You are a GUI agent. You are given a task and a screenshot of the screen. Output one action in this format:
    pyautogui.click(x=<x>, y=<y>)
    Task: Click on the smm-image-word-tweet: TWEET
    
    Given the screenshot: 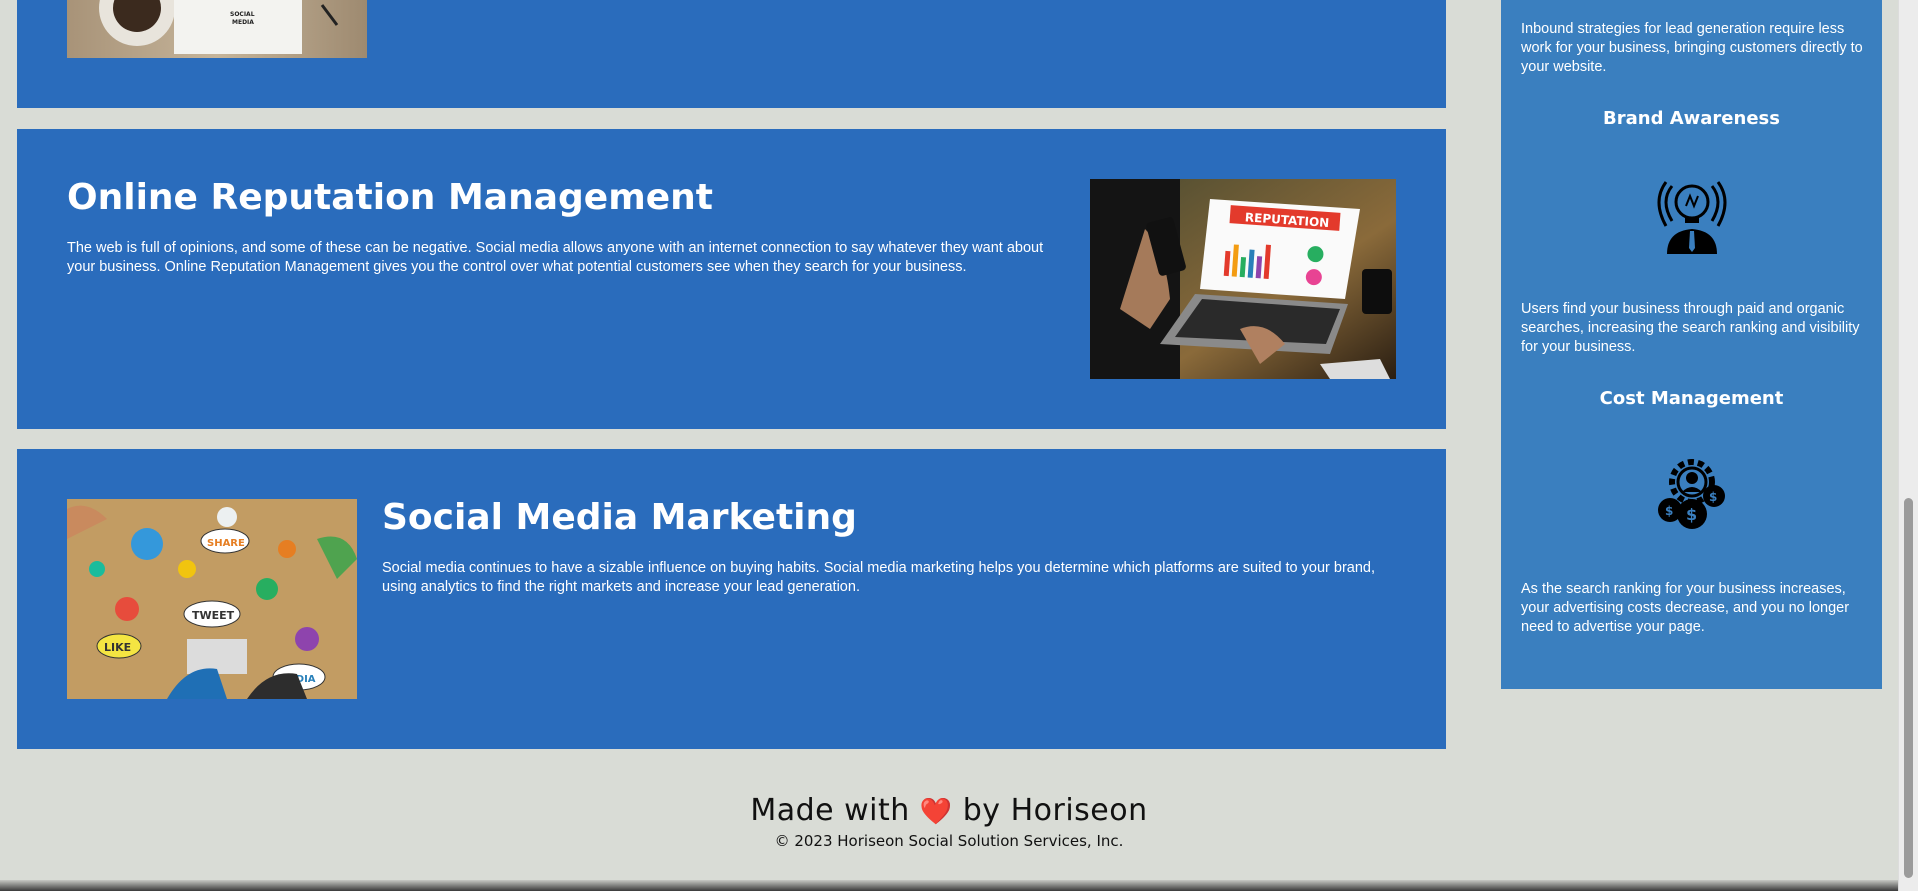 What is the action you would take?
    pyautogui.click(x=213, y=615)
    